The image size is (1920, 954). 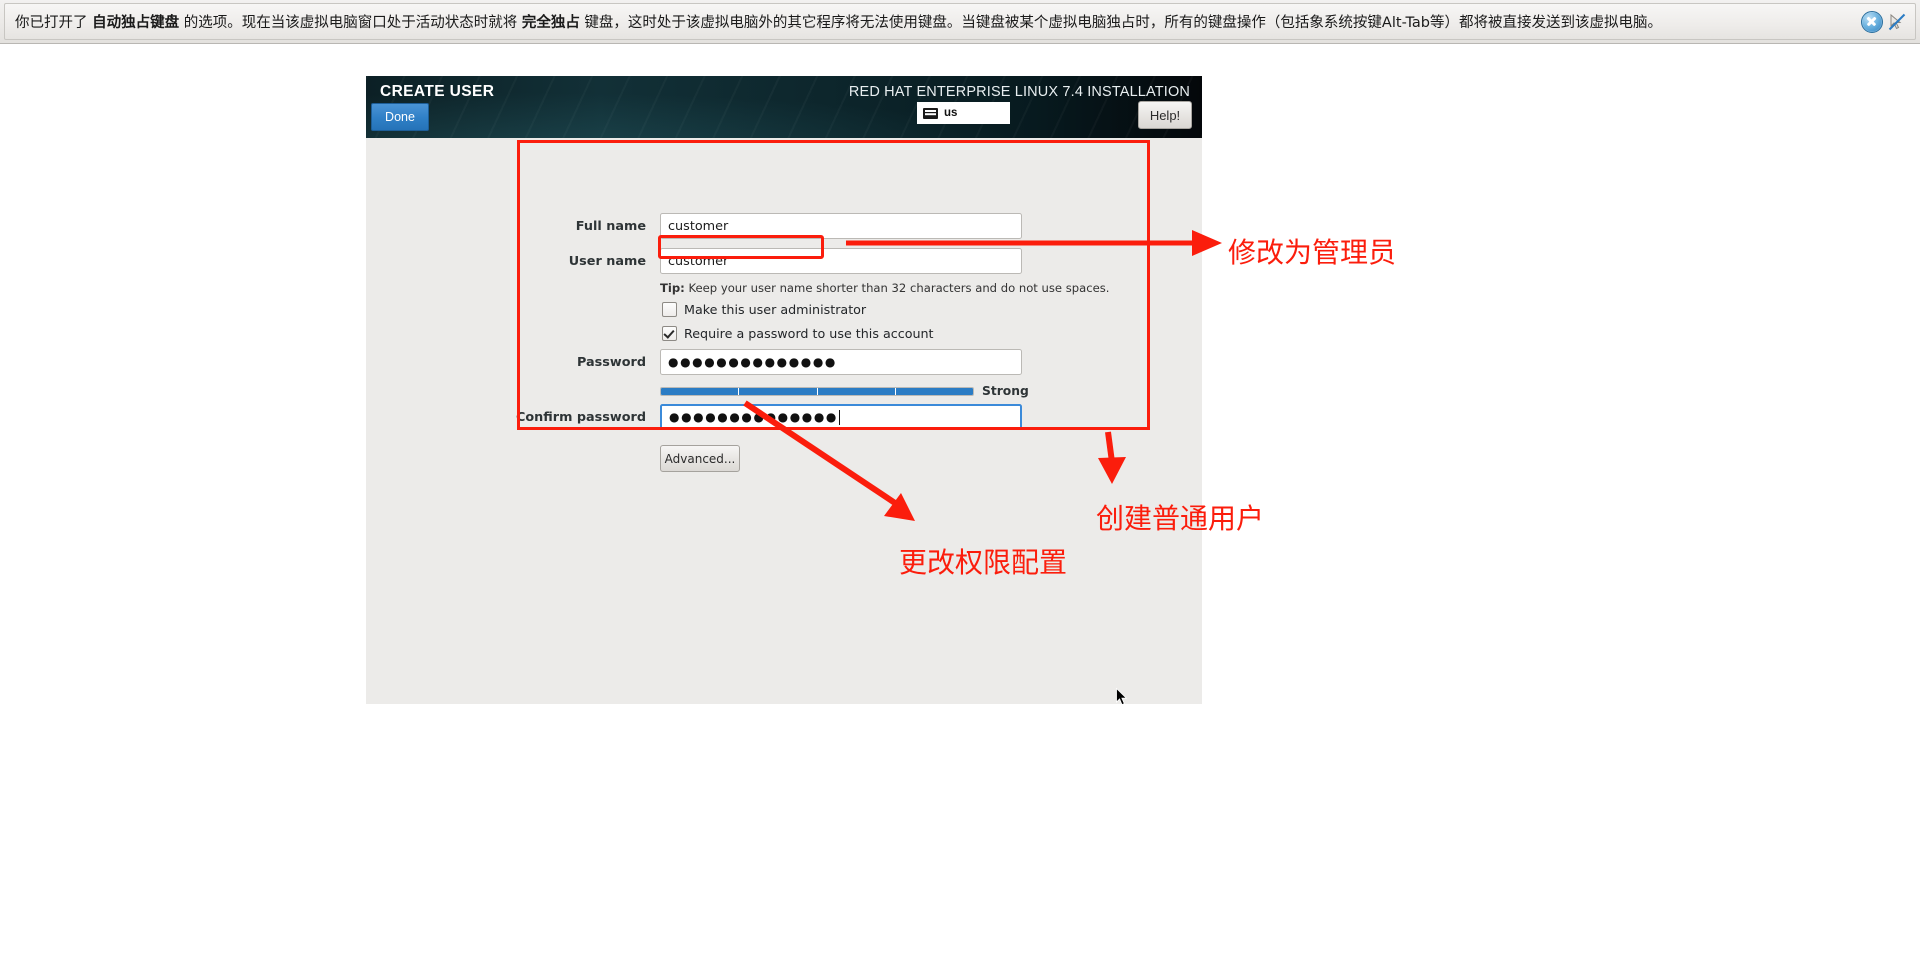 I want to click on text-caret, so click(x=839, y=417).